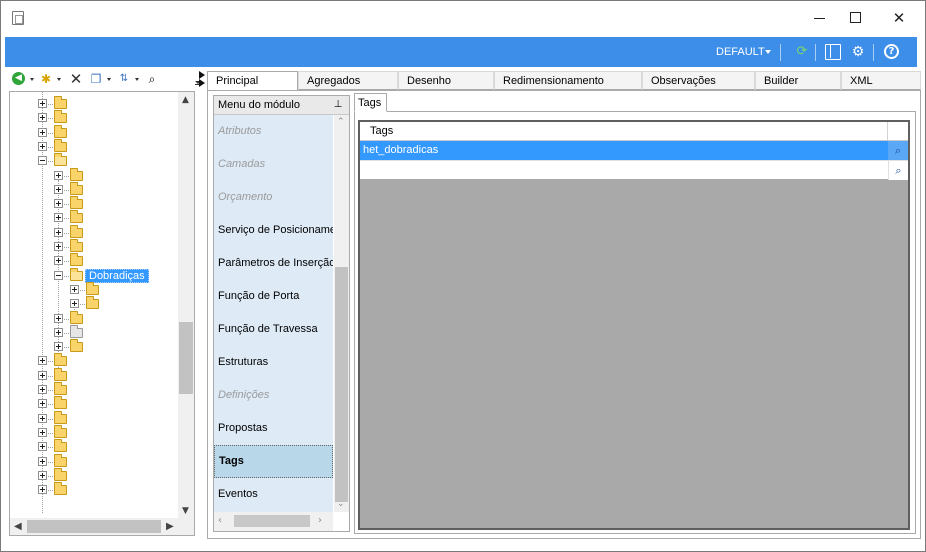 Image resolution: width=926 pixels, height=552 pixels. What do you see at coordinates (273, 428) in the screenshot?
I see `module-item-propostas: Propostas` at bounding box center [273, 428].